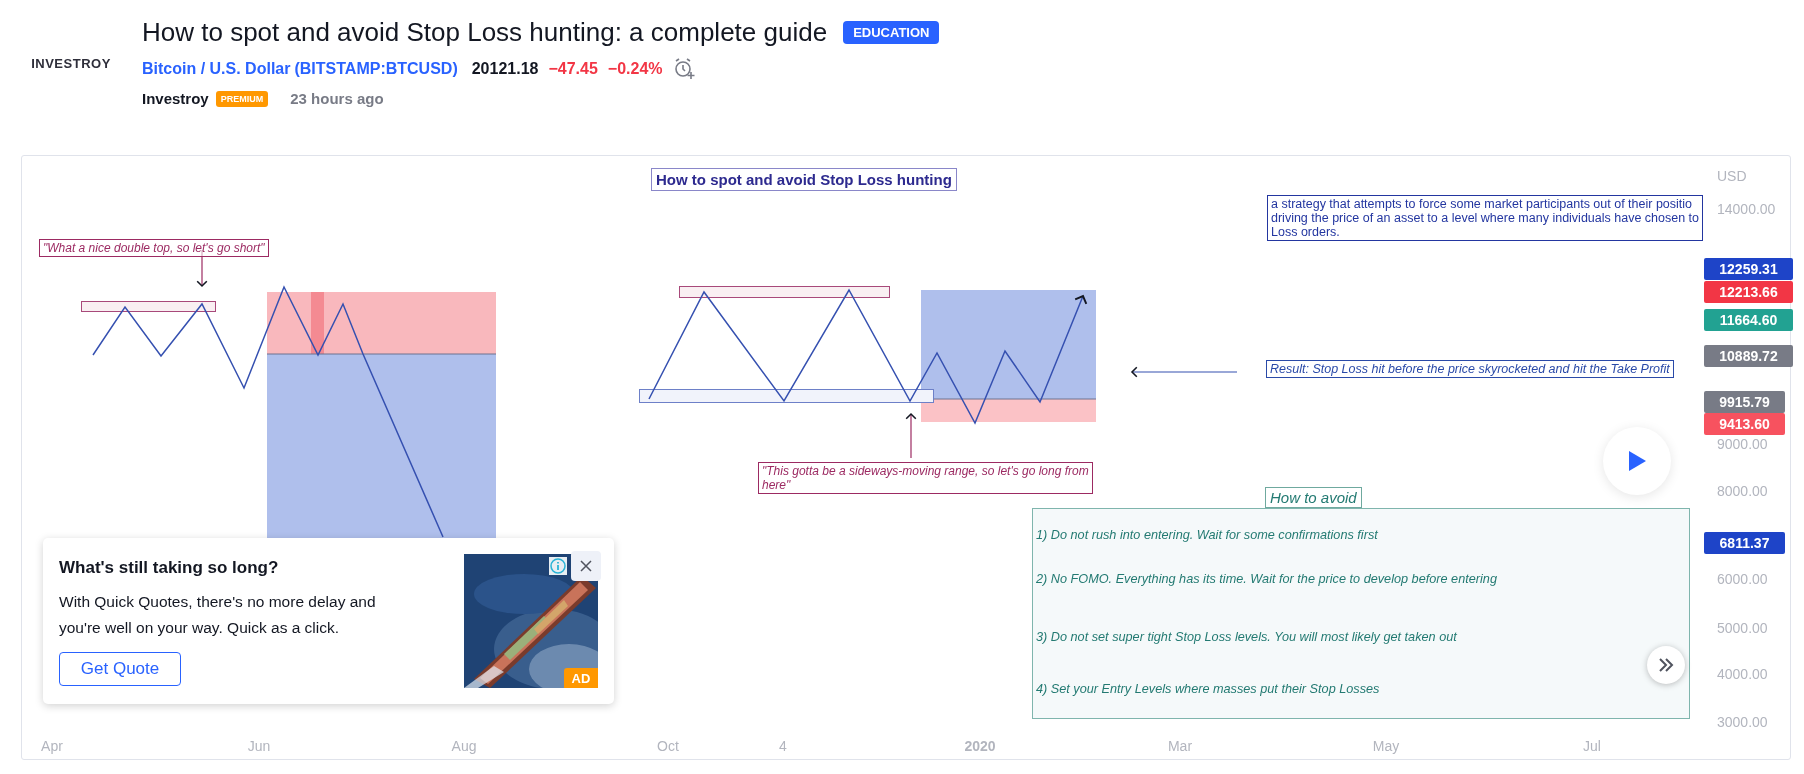 The height and width of the screenshot is (774, 1804). I want to click on result-note: Result: Stop Loss hit before the price skyrocketed and hit the Take Profit, so click(1470, 369).